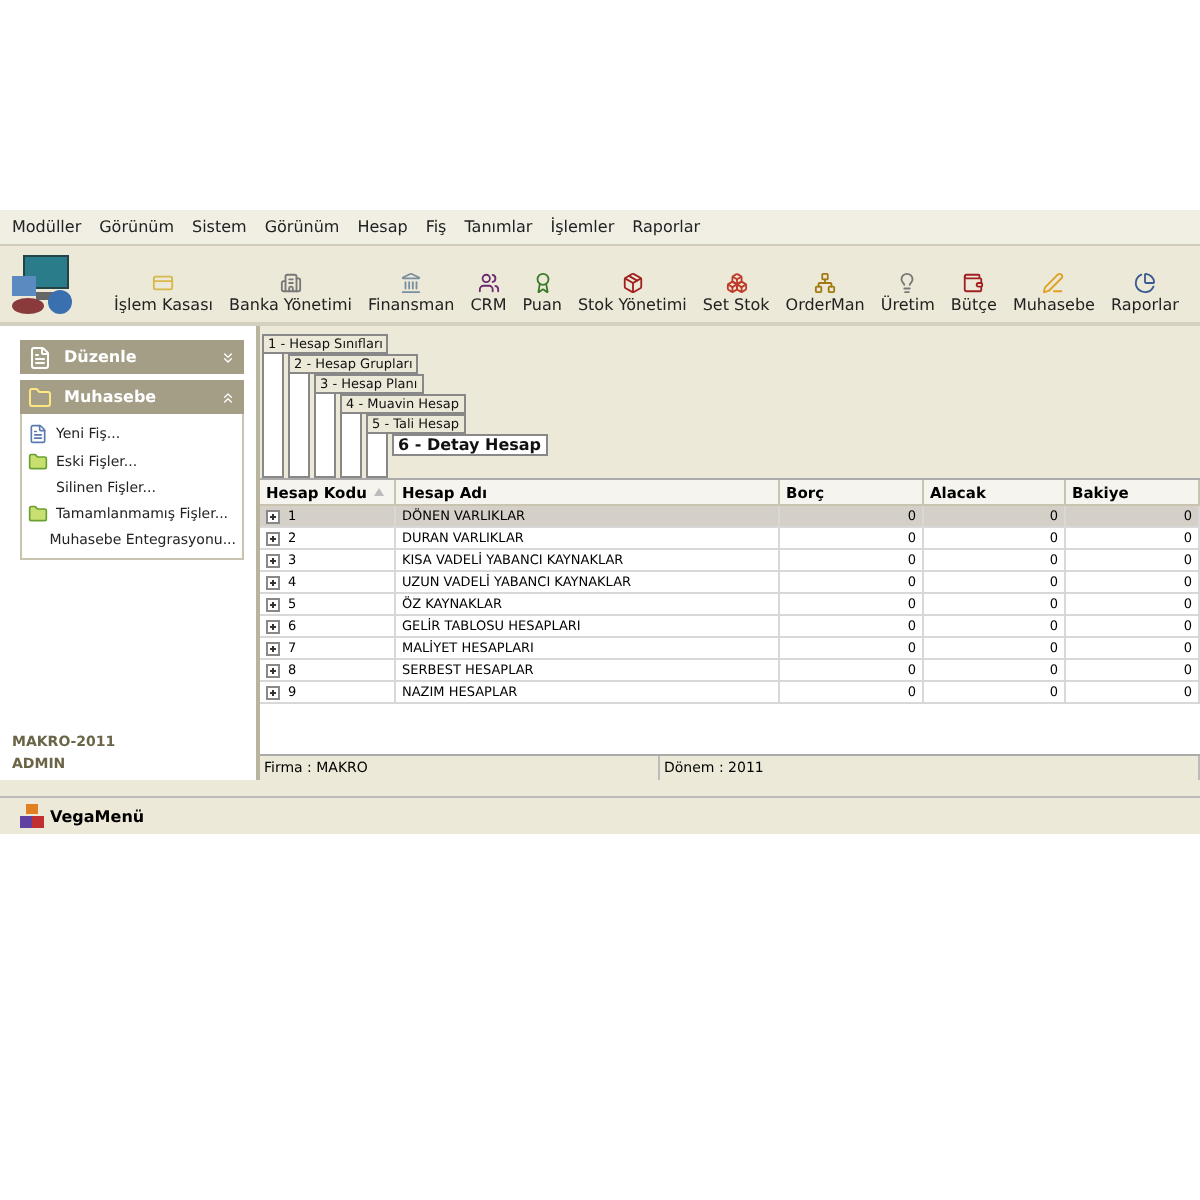 The height and width of the screenshot is (1200, 1200). I want to click on lightbulb-icon, so click(907, 283).